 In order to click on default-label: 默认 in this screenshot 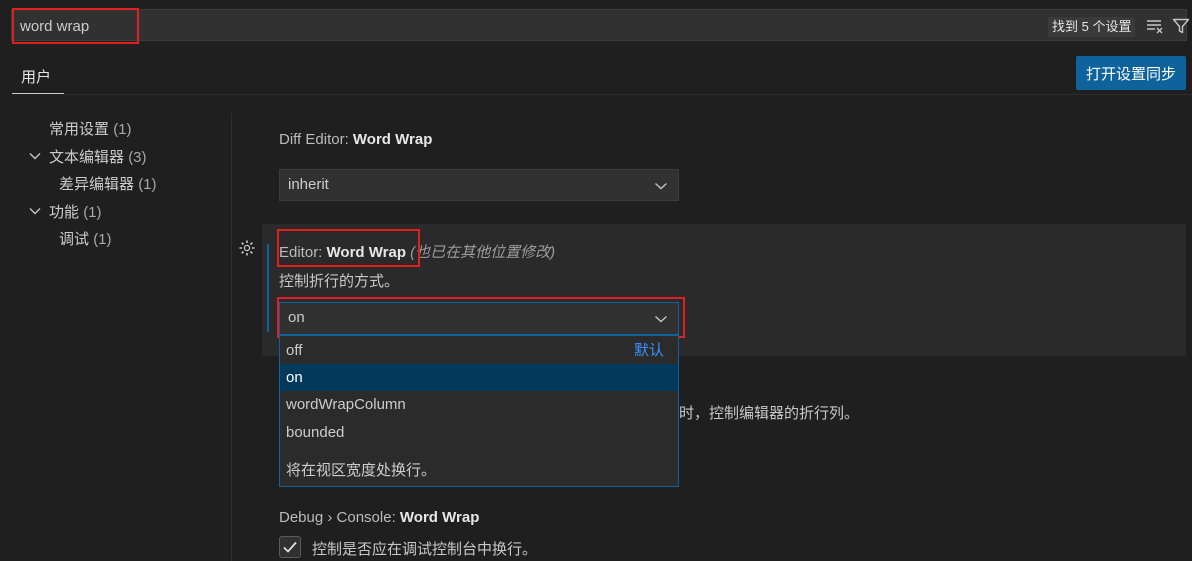, I will do `click(648, 350)`.